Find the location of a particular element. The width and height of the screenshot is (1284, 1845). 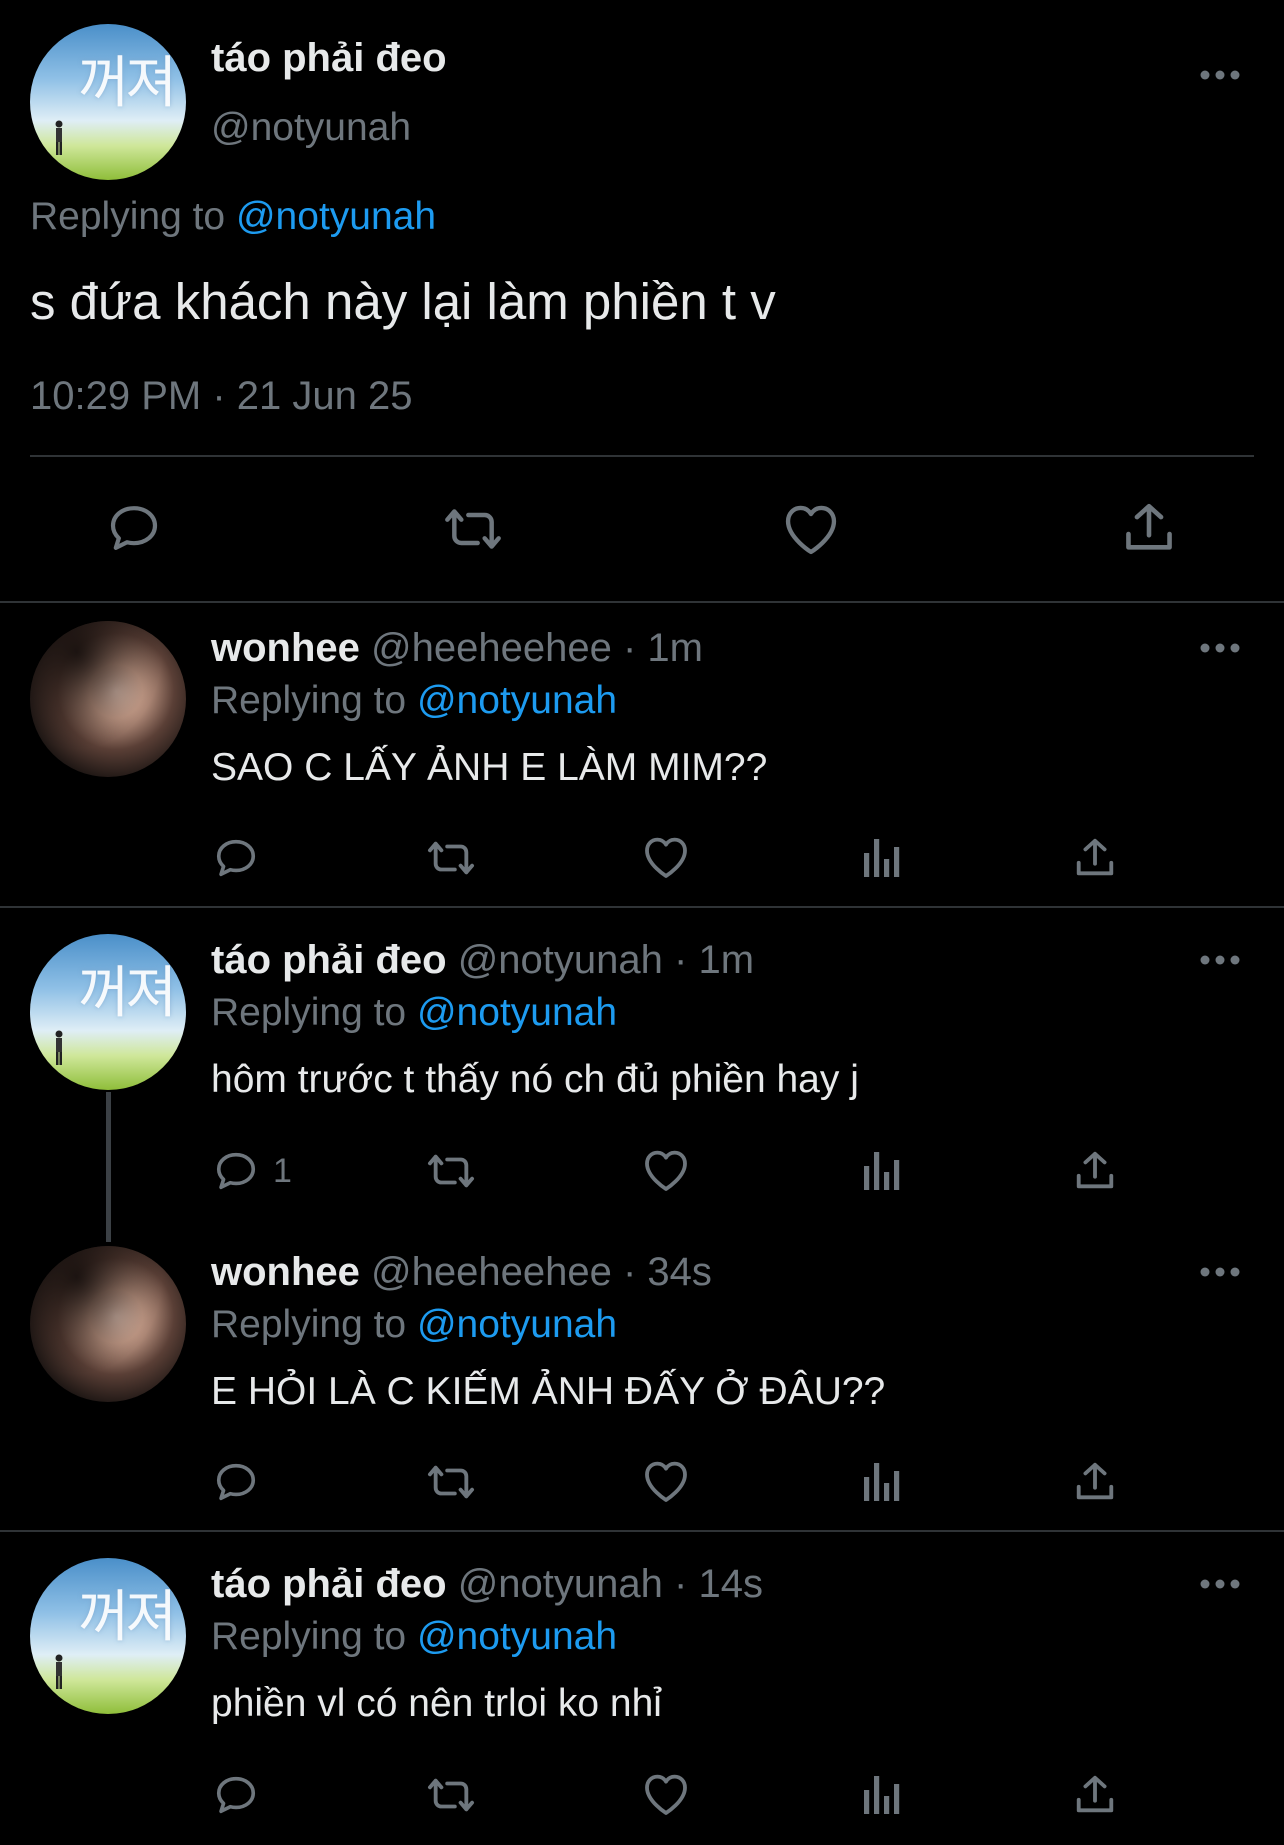

tweet-header: wonhee @heeheehee · 1m is located at coordinates (457, 648).